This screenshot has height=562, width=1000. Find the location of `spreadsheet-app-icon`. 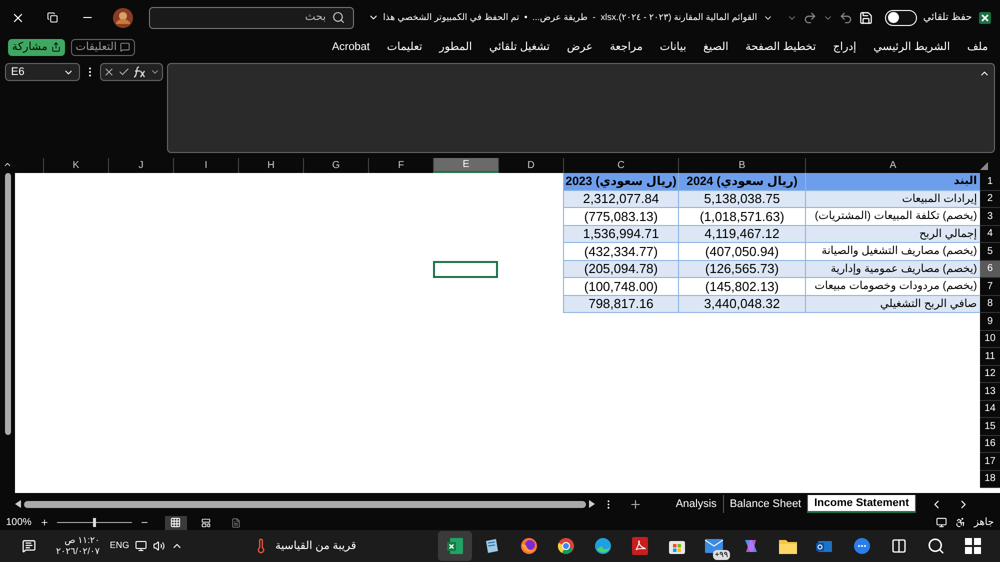

spreadsheet-app-icon is located at coordinates (455, 546).